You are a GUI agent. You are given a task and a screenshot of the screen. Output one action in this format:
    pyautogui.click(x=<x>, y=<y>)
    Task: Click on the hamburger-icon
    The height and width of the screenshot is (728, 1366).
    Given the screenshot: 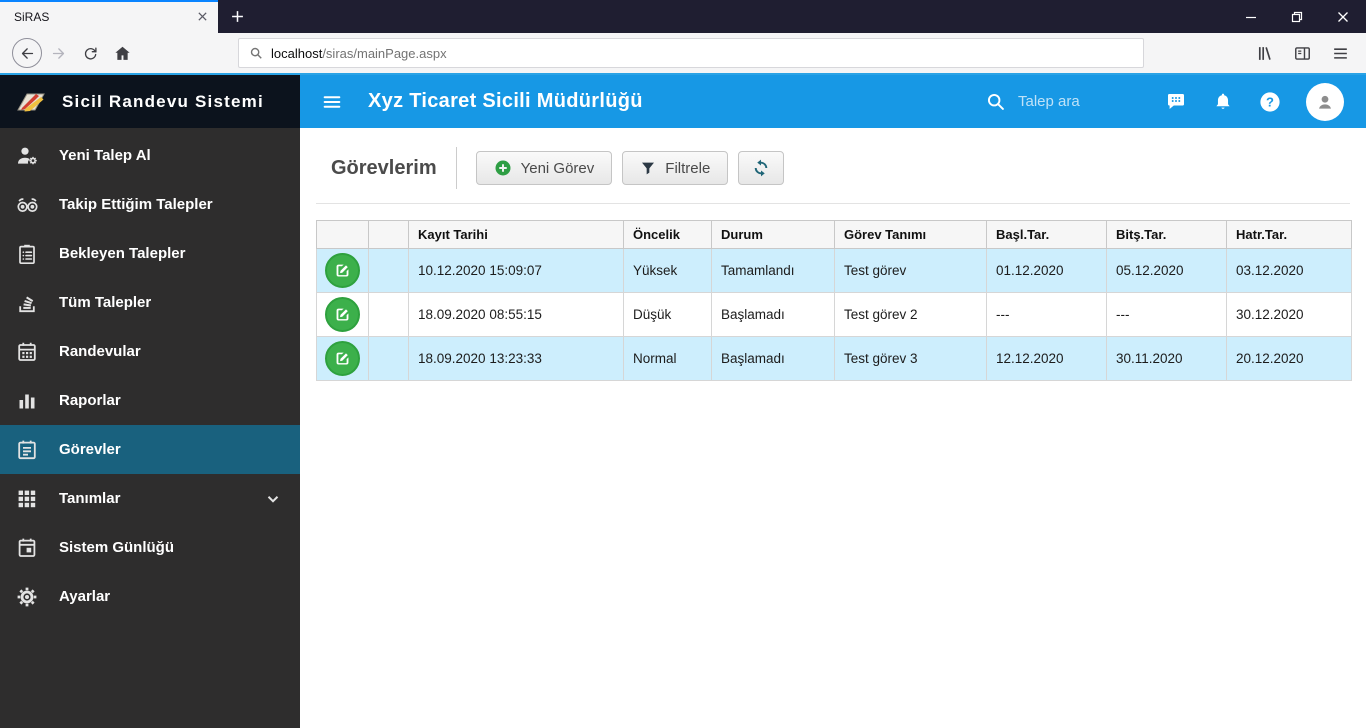 What is the action you would take?
    pyautogui.click(x=332, y=101)
    